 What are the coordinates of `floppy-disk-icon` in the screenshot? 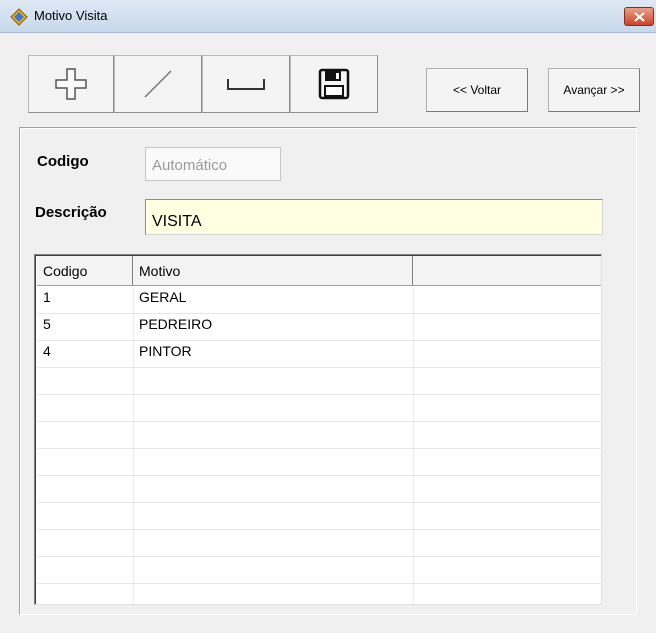 It's located at (334, 84).